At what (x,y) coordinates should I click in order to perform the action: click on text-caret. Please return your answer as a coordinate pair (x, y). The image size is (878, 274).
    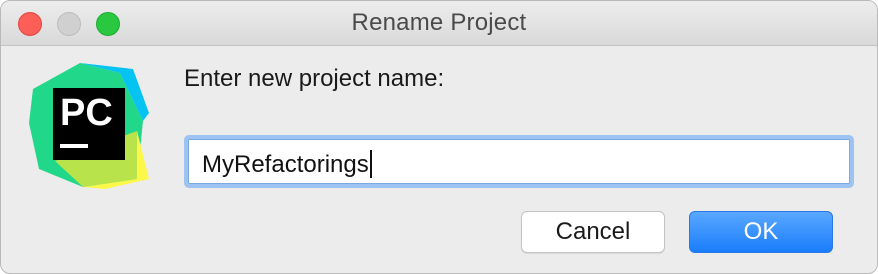
    Looking at the image, I should click on (370, 164).